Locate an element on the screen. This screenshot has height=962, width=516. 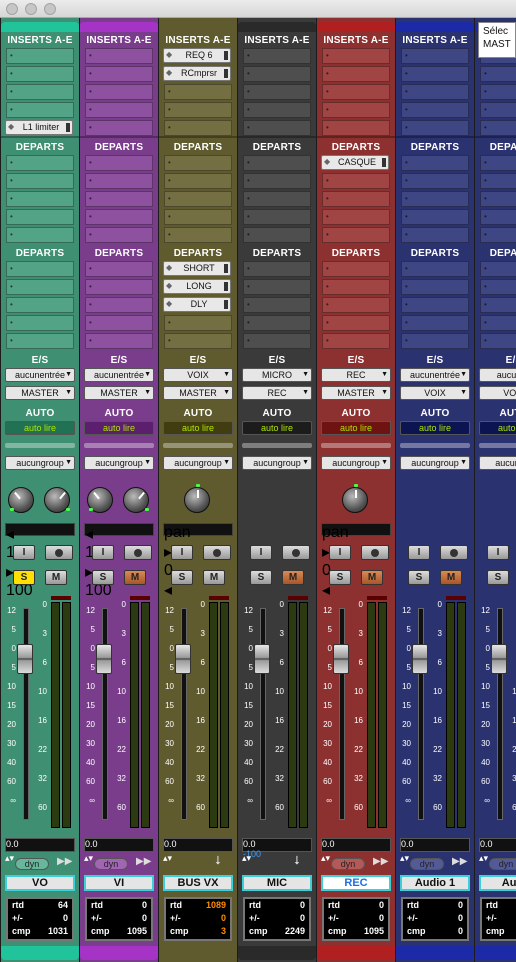
output-selector: REC ▼ is located at coordinates (277, 393).